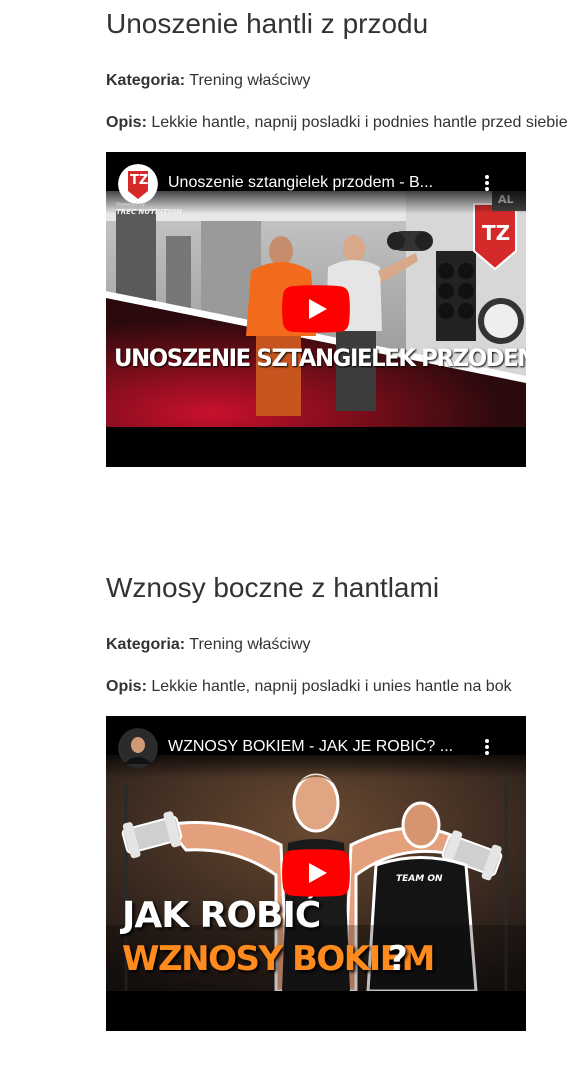  I want to click on channel-avatar: TZ, so click(138, 184).